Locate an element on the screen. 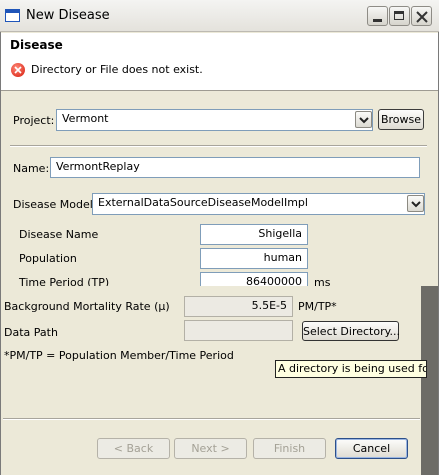 Image resolution: width=439 pixels, height=475 pixels. next-button: Next > is located at coordinates (210, 448).